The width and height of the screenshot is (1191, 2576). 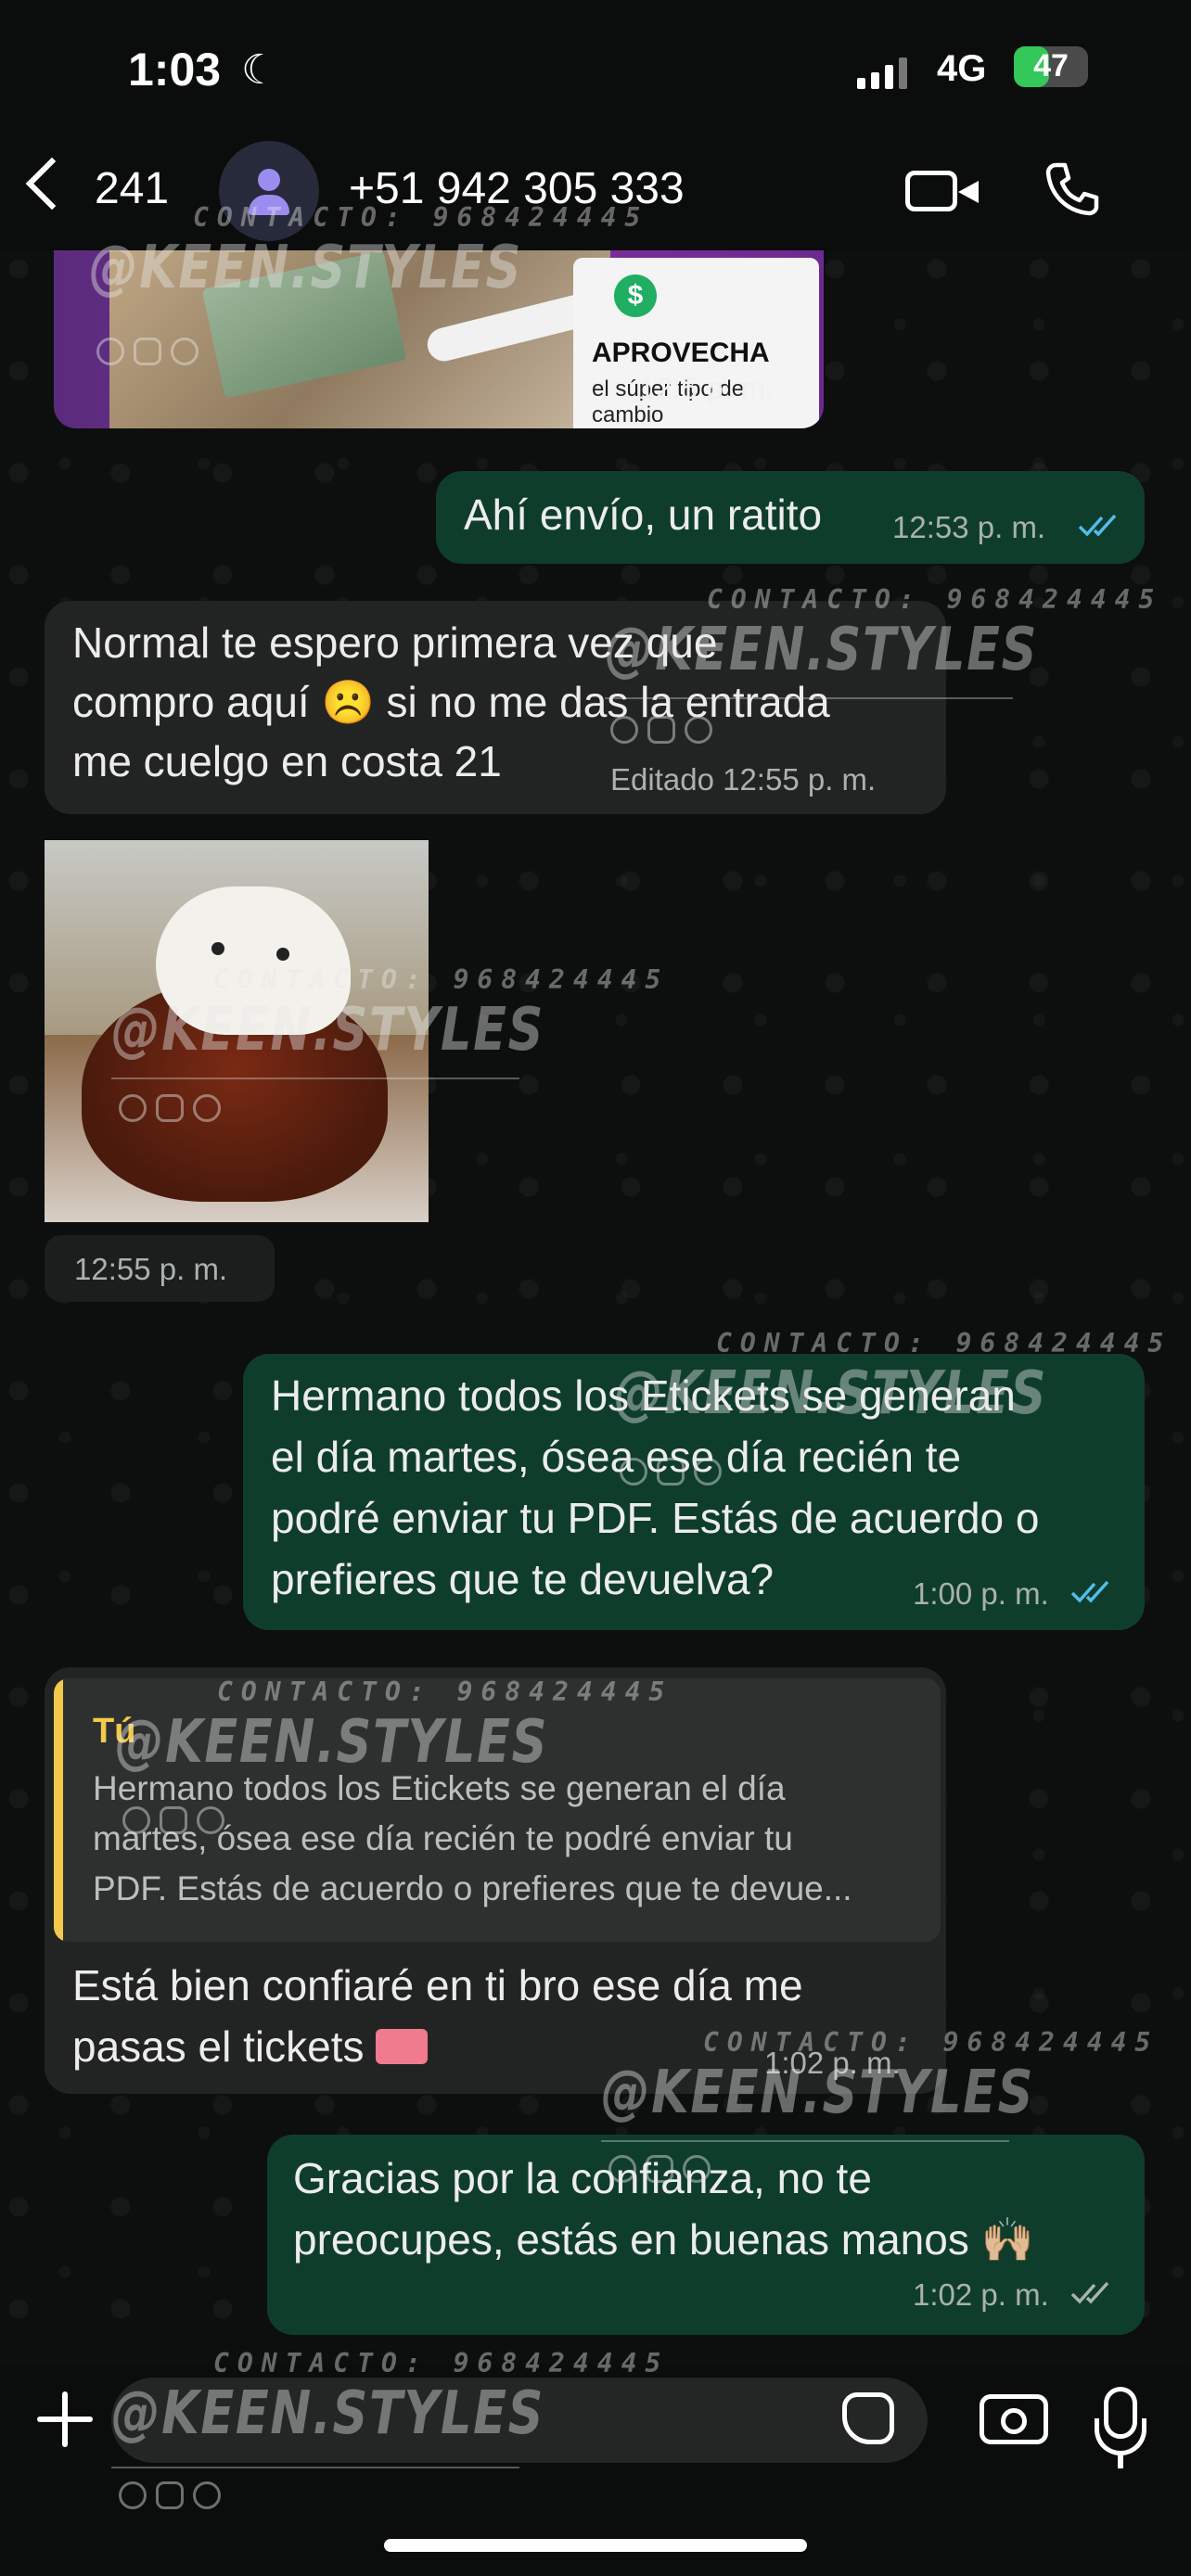 I want to click on battery-level: 47, so click(x=1051, y=66).